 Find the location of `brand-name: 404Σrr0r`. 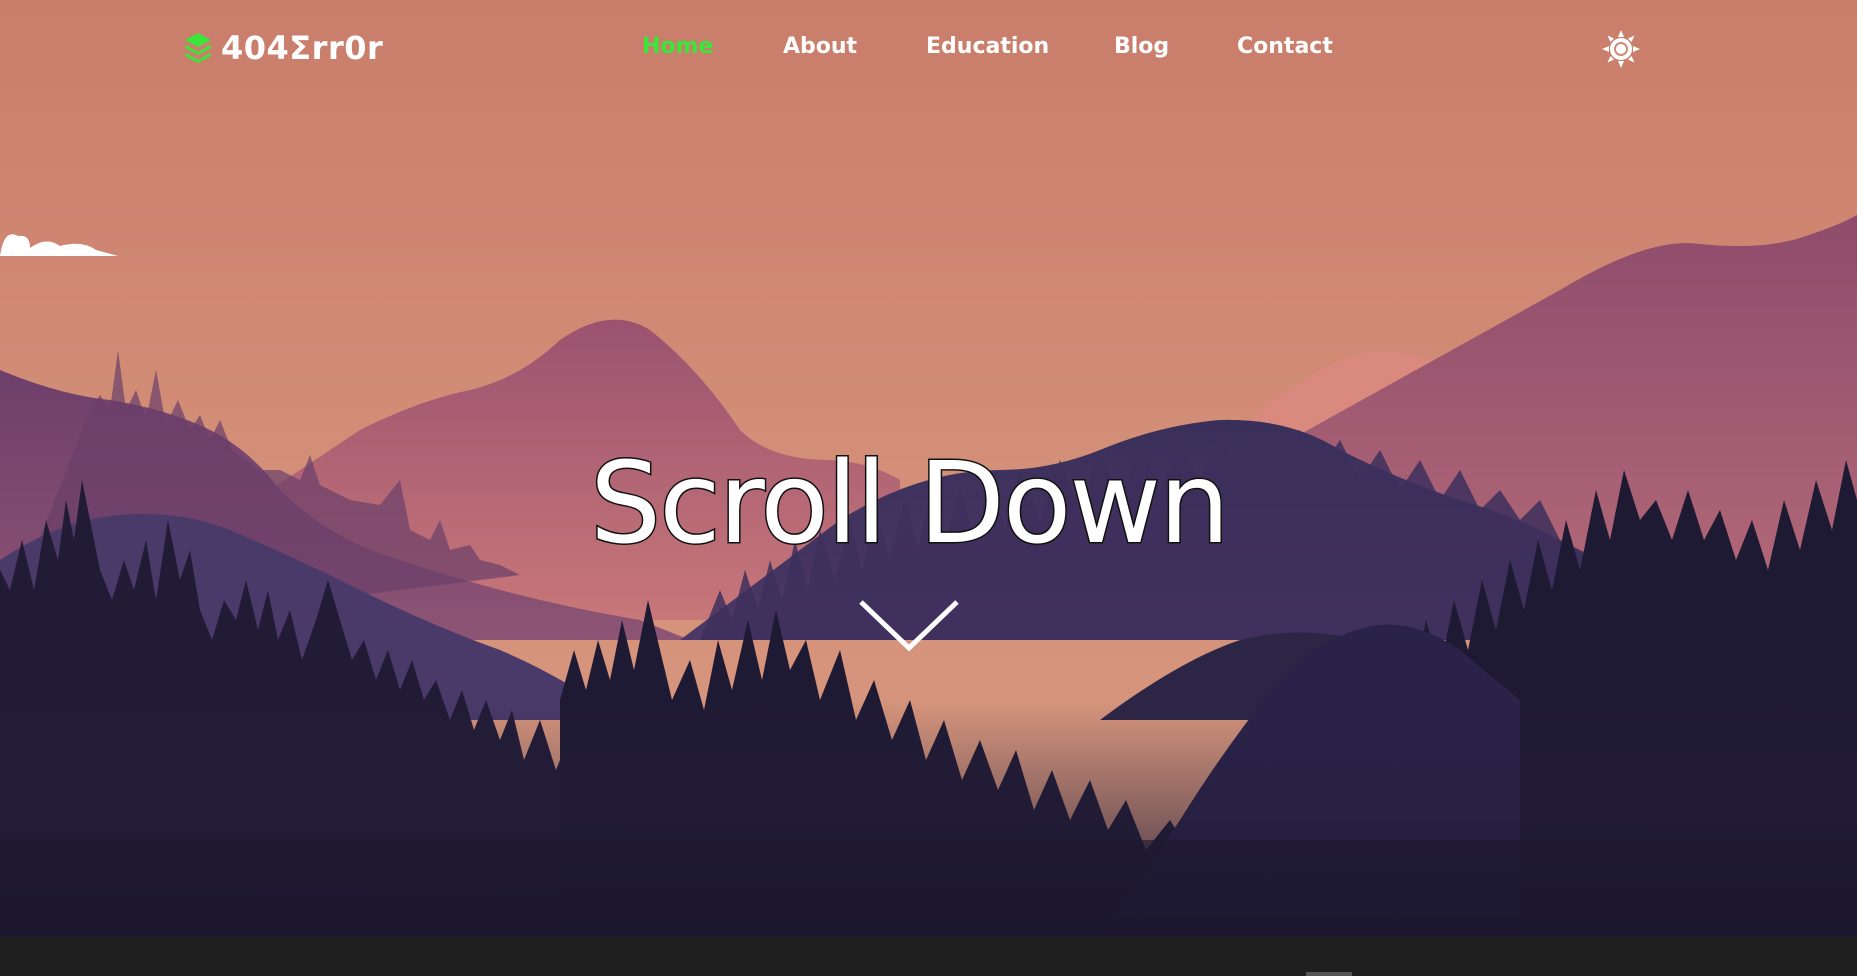

brand-name: 404Σrr0r is located at coordinates (302, 48).